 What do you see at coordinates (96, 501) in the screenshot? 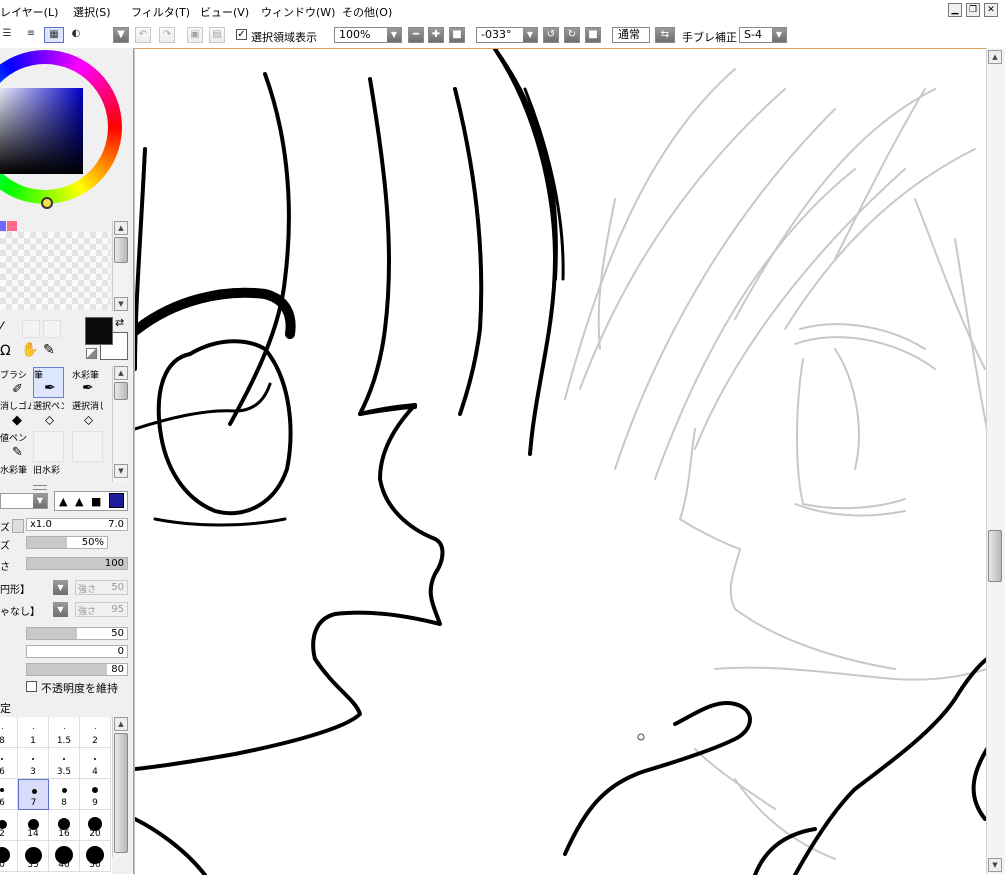
I see `tip-flat-icon: ■` at bounding box center [96, 501].